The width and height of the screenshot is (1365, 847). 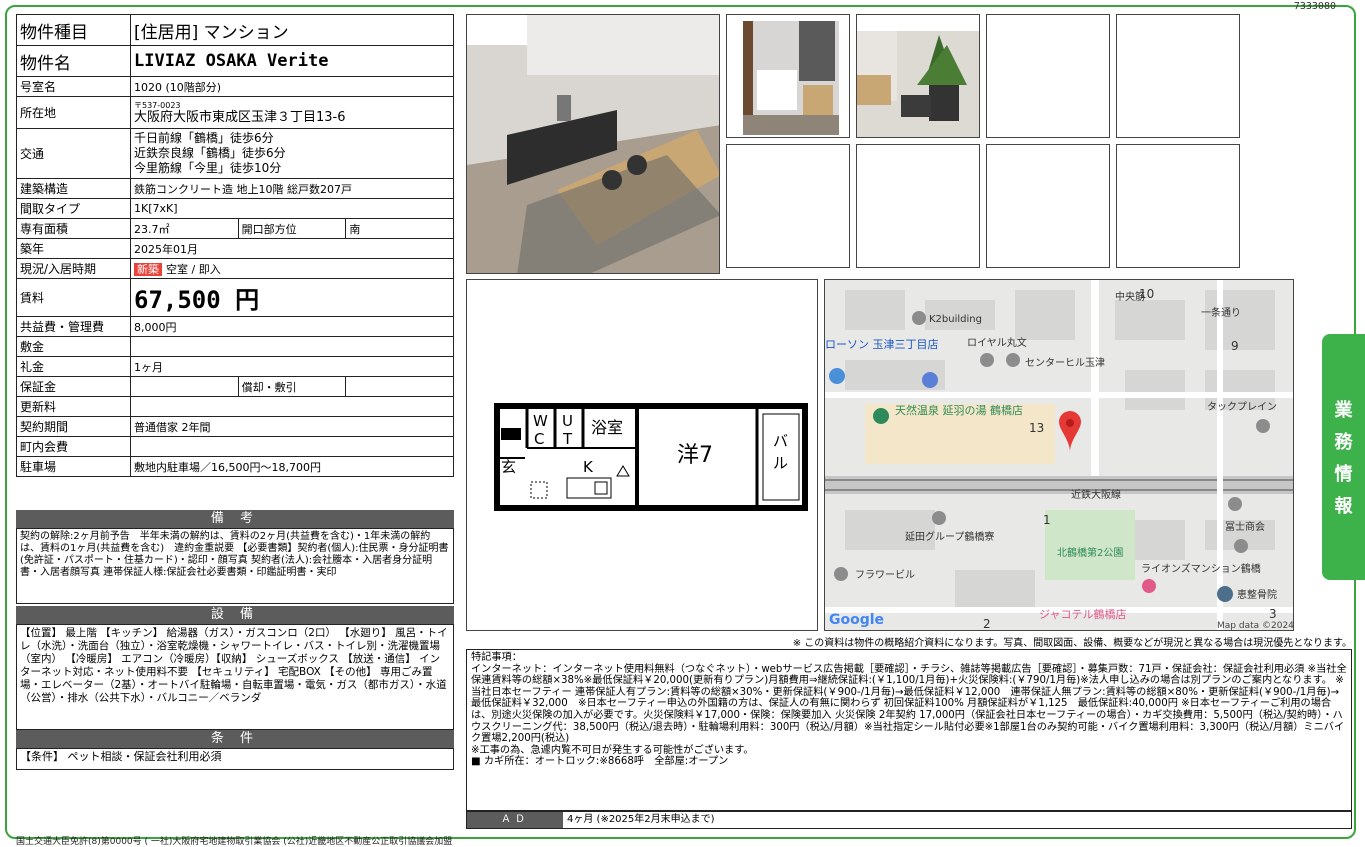 What do you see at coordinates (1096, 494) in the screenshot?
I see `map-label-kintetsu: 近鉄大阪線` at bounding box center [1096, 494].